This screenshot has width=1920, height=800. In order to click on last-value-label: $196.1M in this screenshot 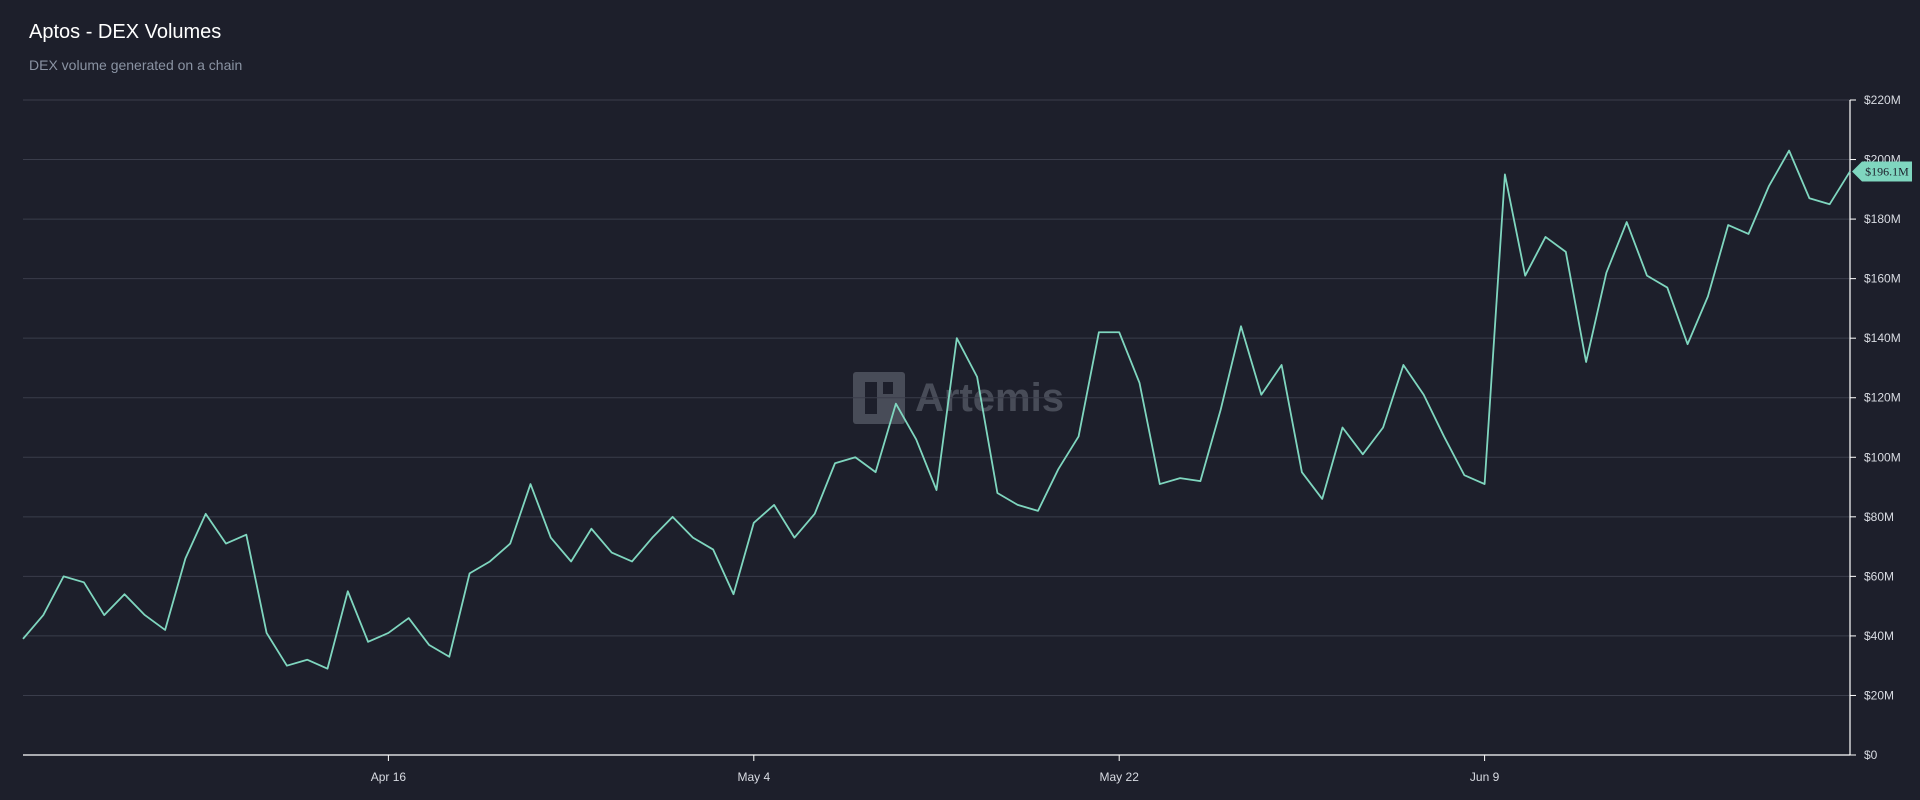, I will do `click(1887, 171)`.